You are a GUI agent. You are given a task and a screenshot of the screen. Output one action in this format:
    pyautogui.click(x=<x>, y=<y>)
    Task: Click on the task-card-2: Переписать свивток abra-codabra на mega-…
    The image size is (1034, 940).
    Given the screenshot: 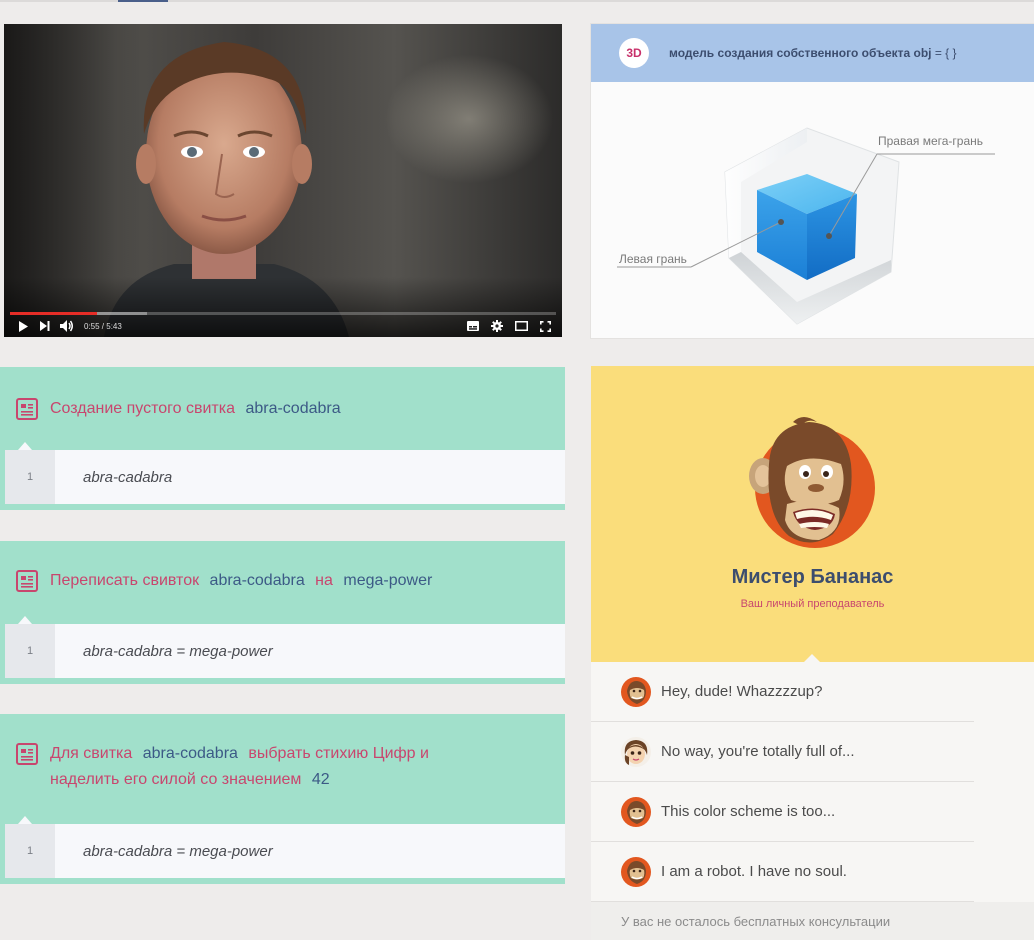 What is the action you would take?
    pyautogui.click(x=282, y=612)
    